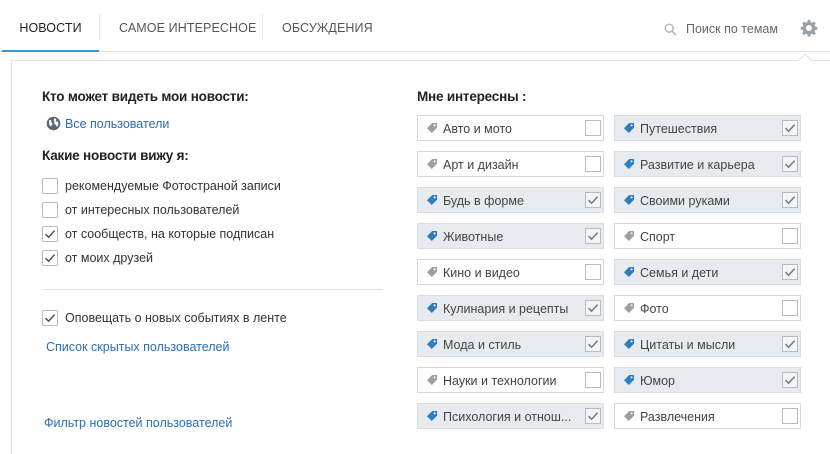  I want to click on interest-item: Кино и видео, so click(510, 272).